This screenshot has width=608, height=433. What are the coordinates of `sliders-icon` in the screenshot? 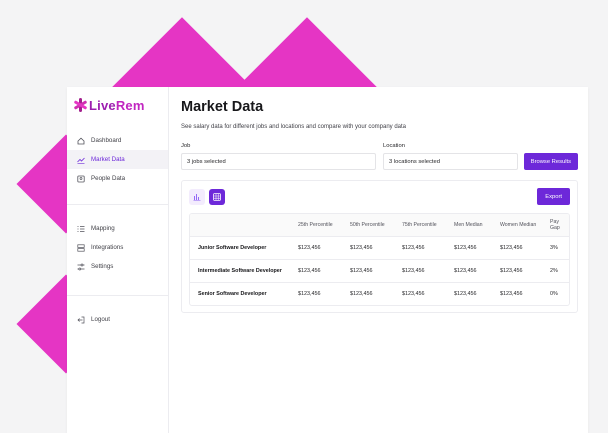 It's located at (81, 267).